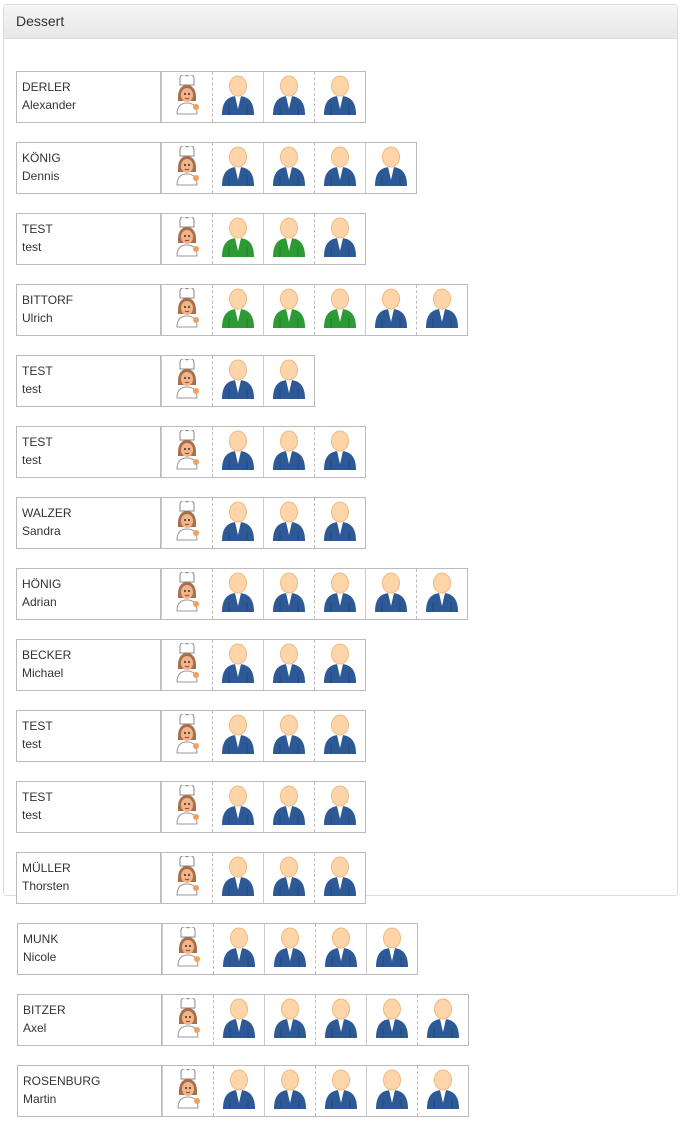 The image size is (680, 1136). Describe the element at coordinates (47, 513) in the screenshot. I see `host-last-name: WALZER` at that location.